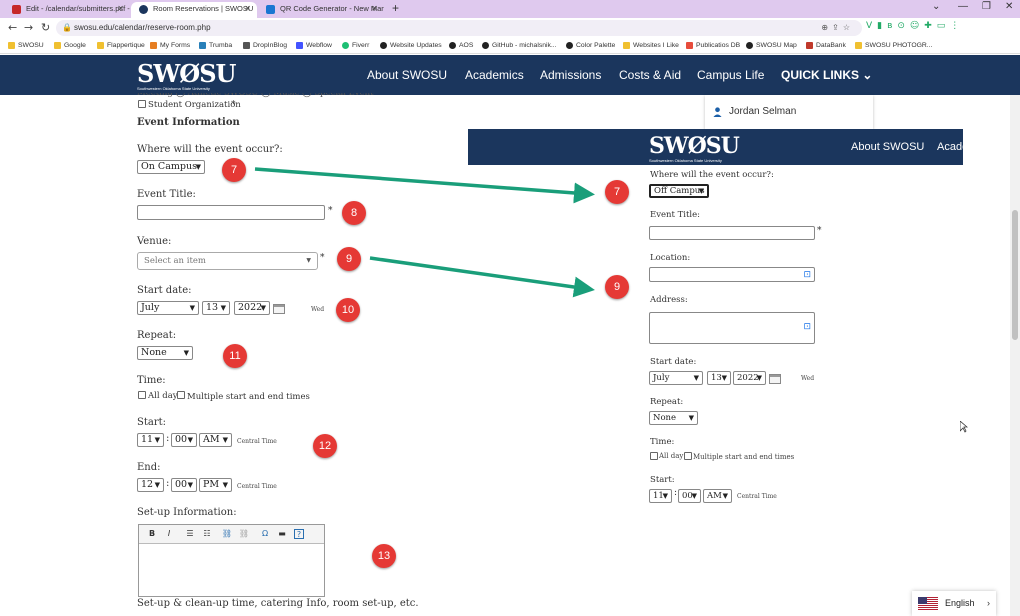 This screenshot has width=1020, height=616. Describe the element at coordinates (325, 446) in the screenshot. I see `callout-badge: 12` at that location.